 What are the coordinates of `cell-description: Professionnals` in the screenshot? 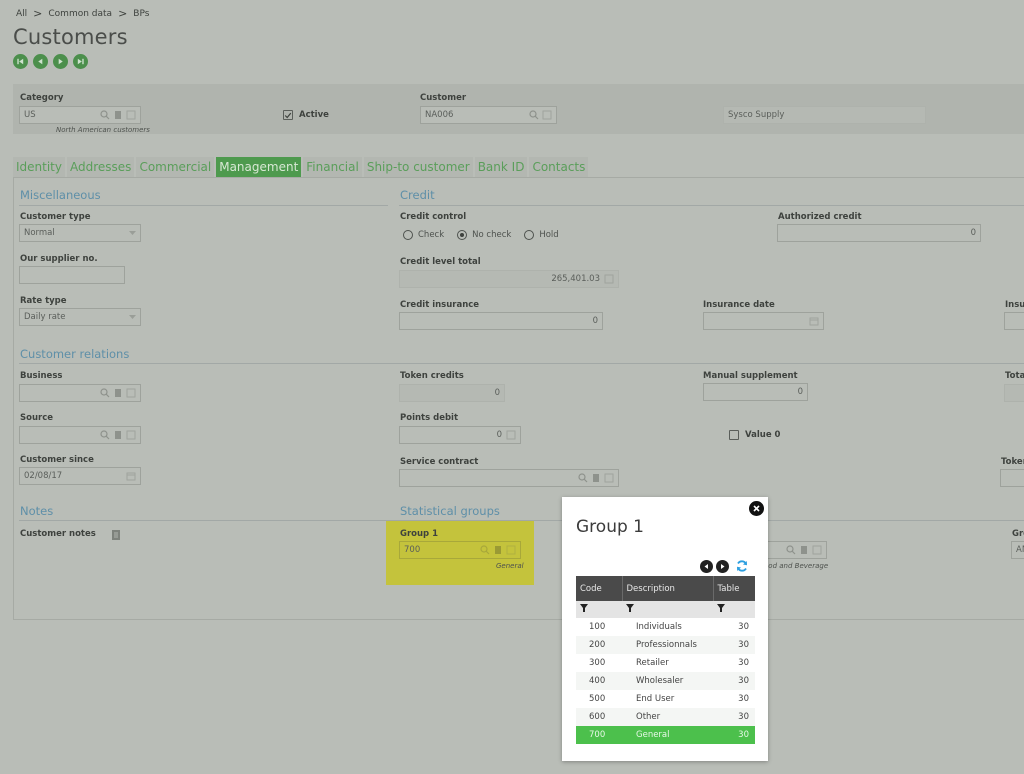 It's located at (667, 645).